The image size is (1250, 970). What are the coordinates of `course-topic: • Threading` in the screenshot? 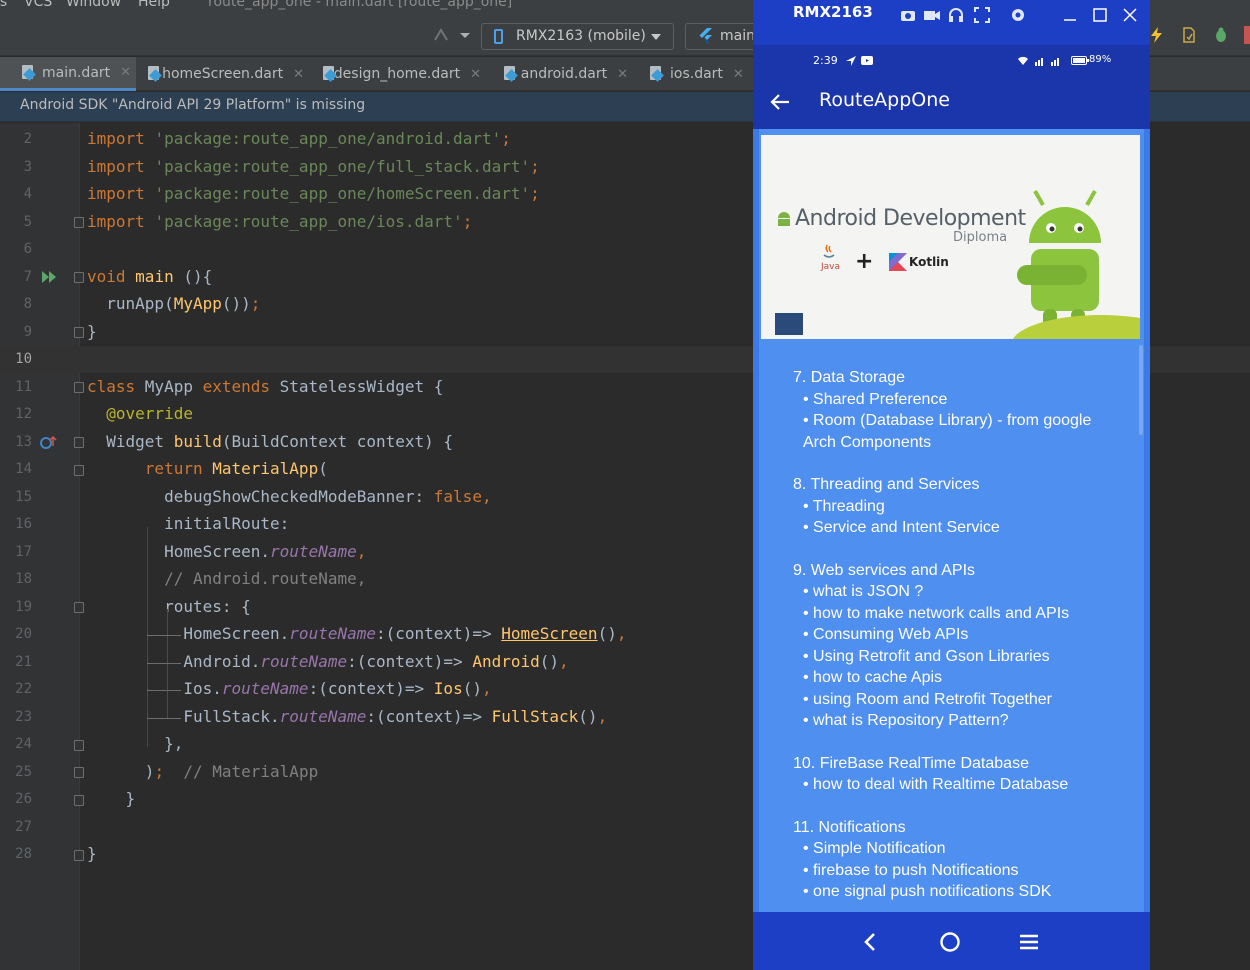 It's located at (844, 506).